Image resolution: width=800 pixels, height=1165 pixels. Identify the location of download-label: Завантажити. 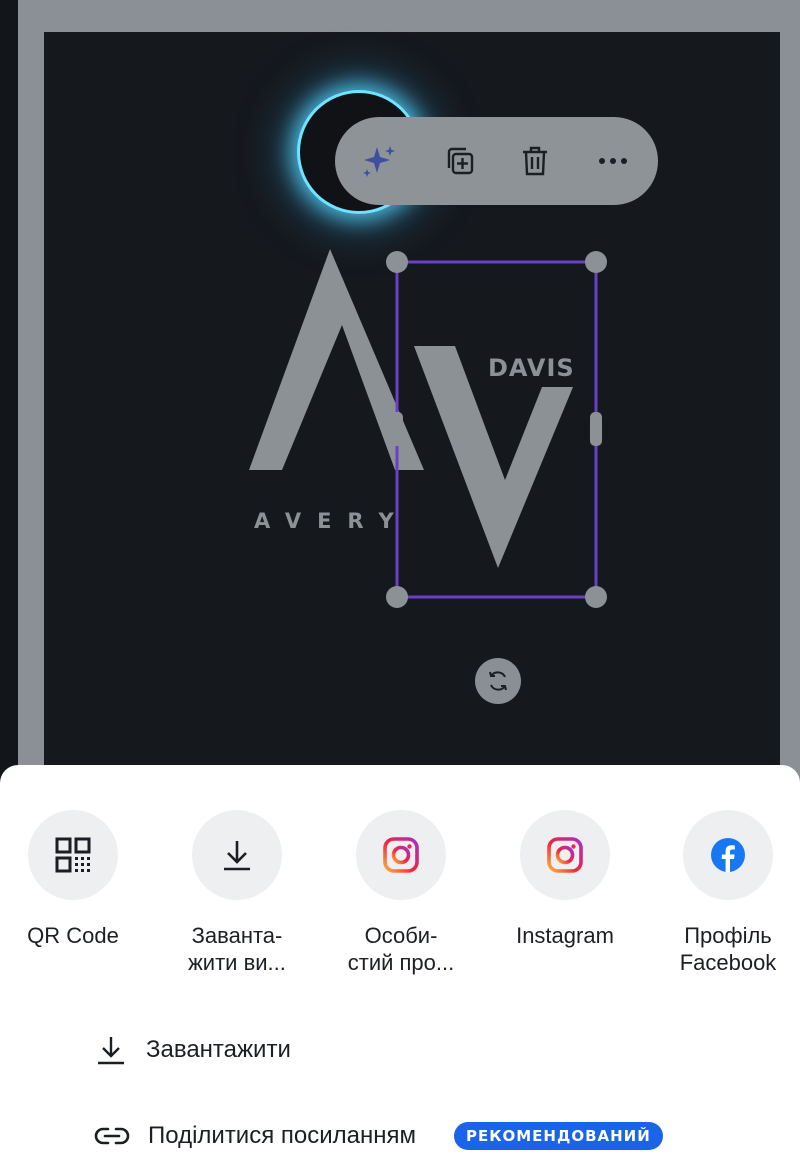
(218, 1049).